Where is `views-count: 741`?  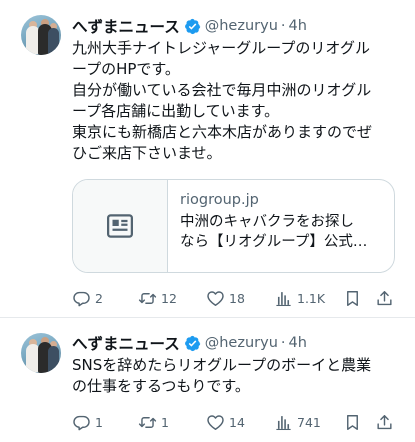
views-count: 741 is located at coordinates (309, 422).